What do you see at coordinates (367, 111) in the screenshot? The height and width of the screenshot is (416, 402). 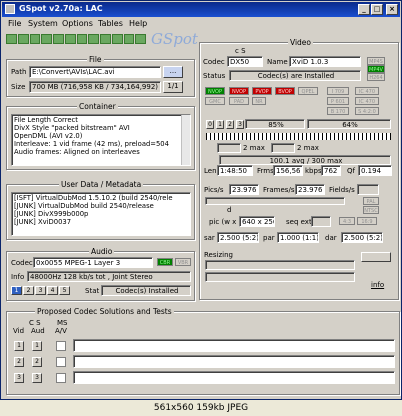 I see `s420-flag: S 4:2:0` at bounding box center [367, 111].